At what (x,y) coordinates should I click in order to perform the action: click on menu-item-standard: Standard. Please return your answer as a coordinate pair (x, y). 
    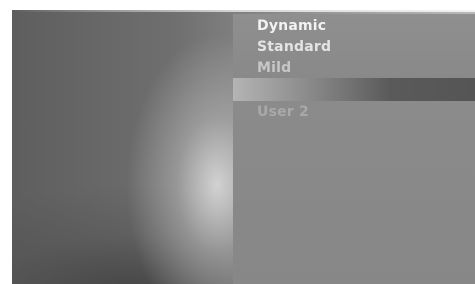
    Looking at the image, I should click on (294, 47).